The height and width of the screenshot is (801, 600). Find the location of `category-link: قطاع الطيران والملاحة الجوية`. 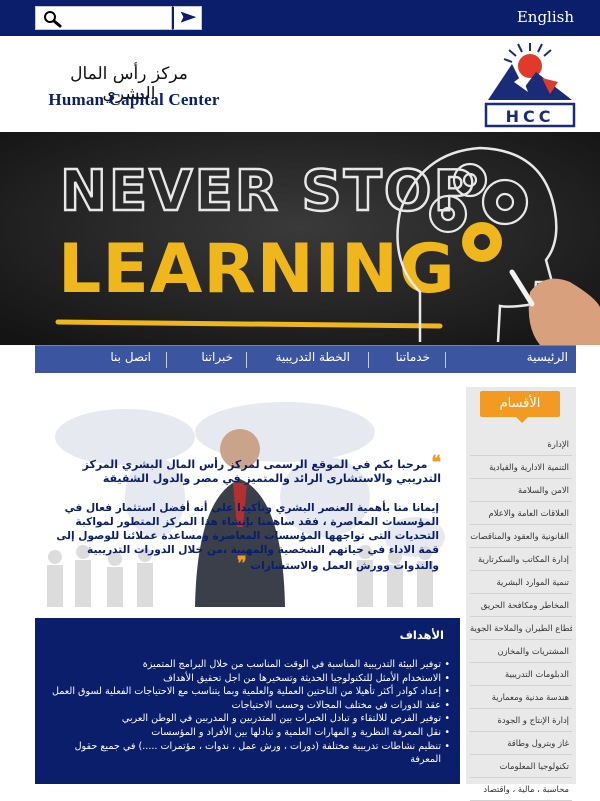

category-link: قطاع الطيران والملاحة الجوية is located at coordinates (521, 628).